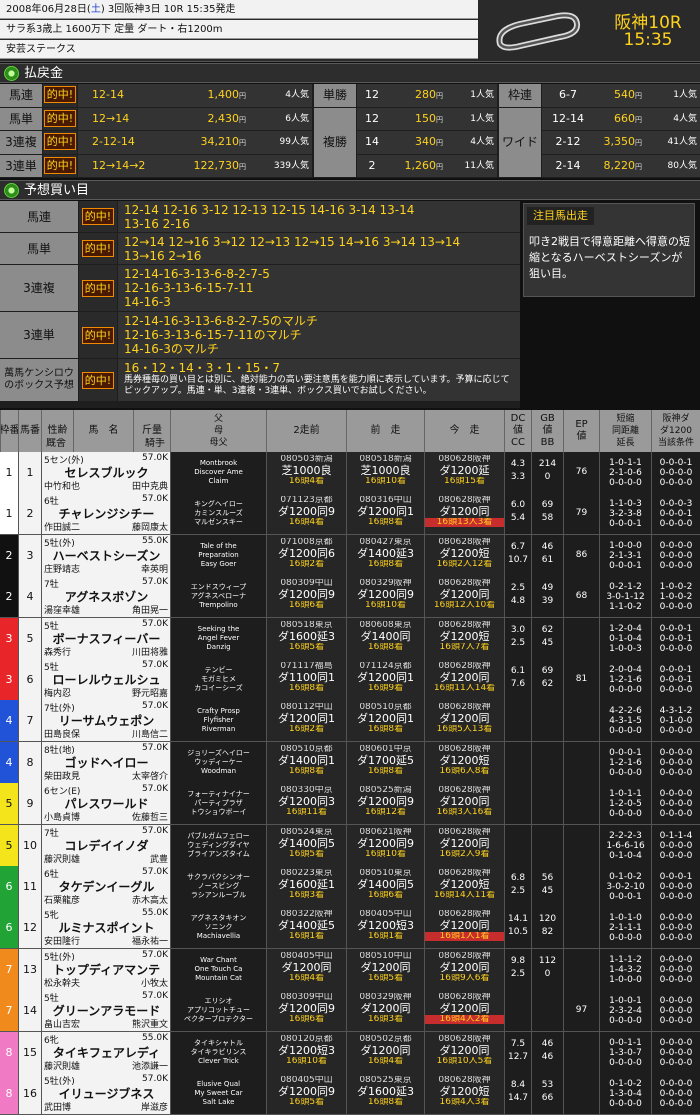  Describe the element at coordinates (218, 721) in the screenshot. I see `pedigree: Crafty Prosp Flyfisher Riverman` at that location.